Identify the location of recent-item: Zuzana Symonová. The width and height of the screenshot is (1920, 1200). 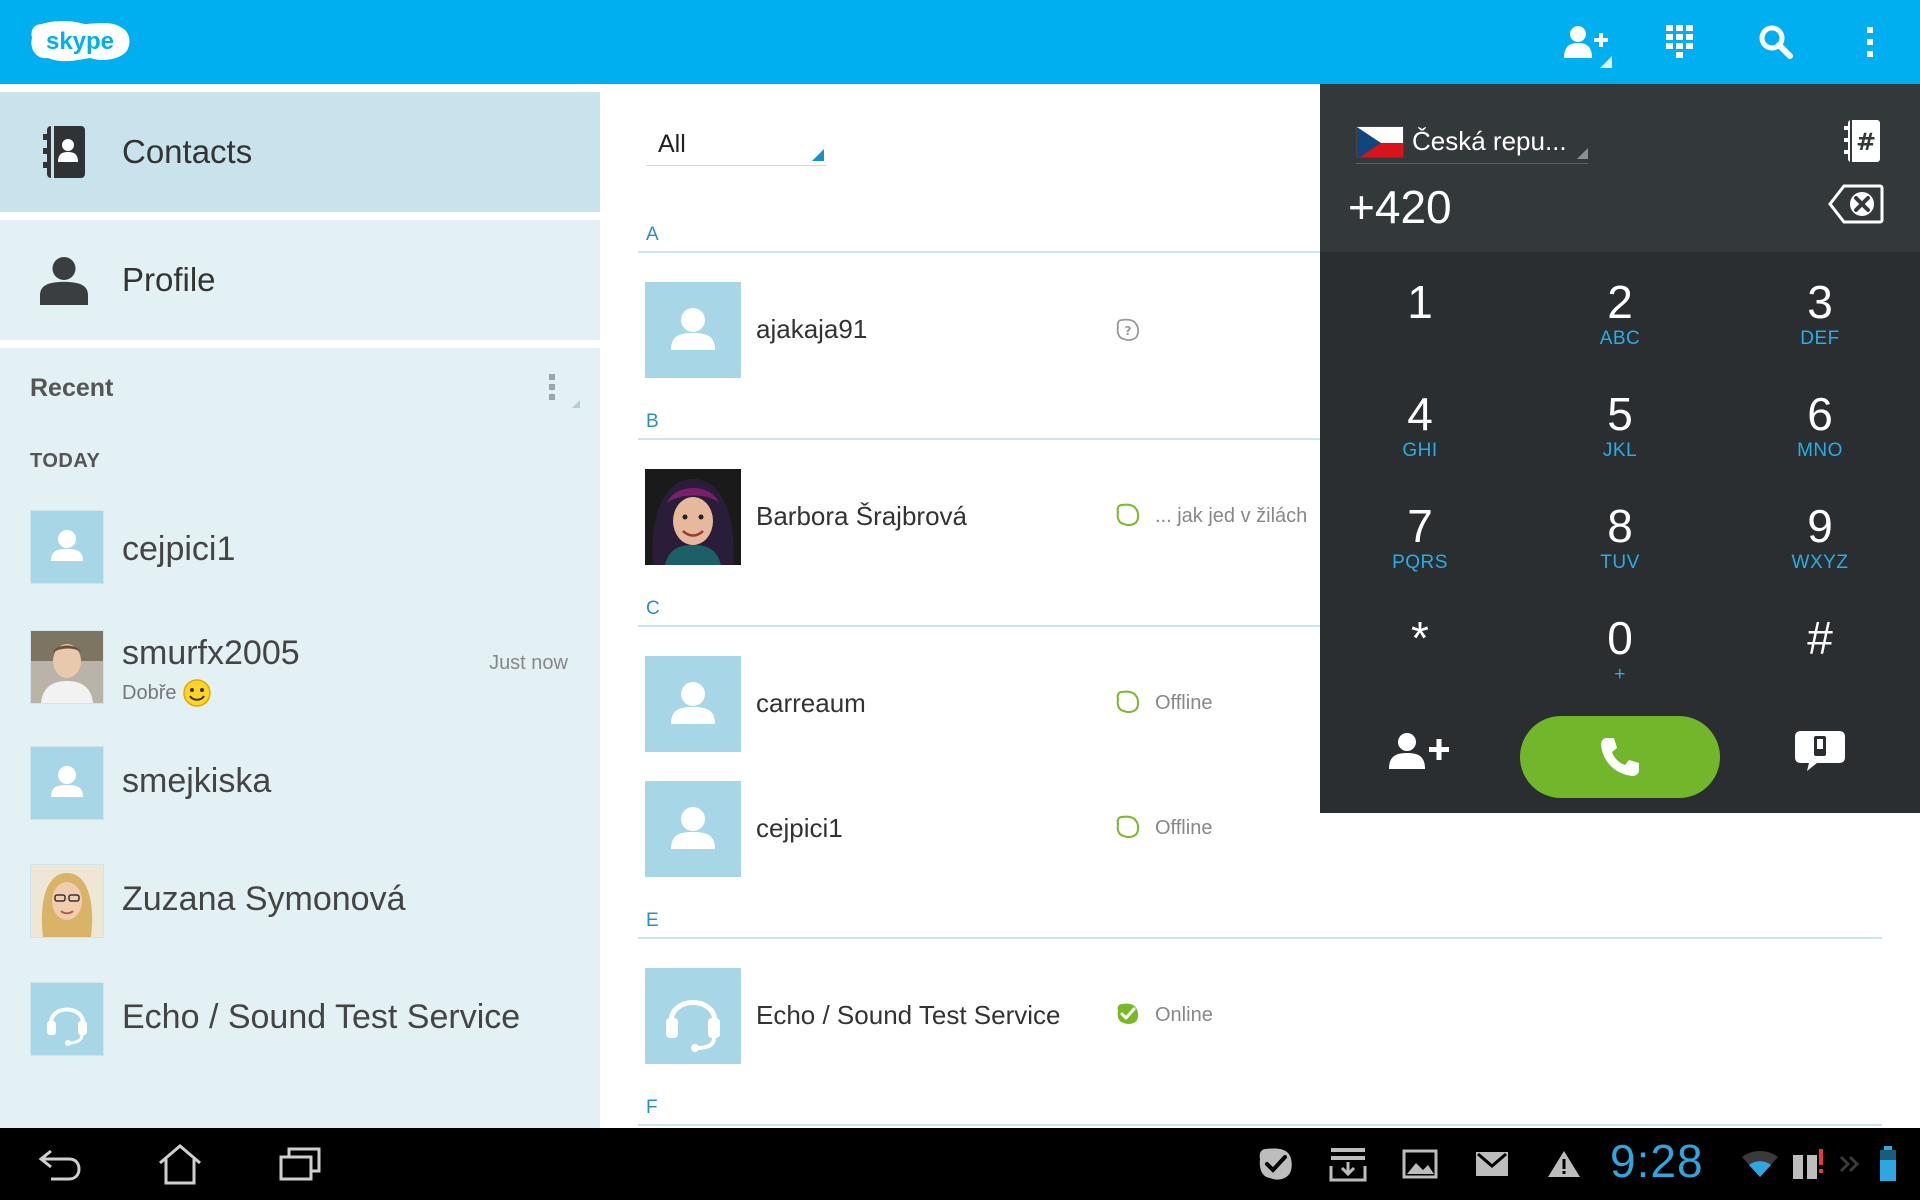
(300, 914).